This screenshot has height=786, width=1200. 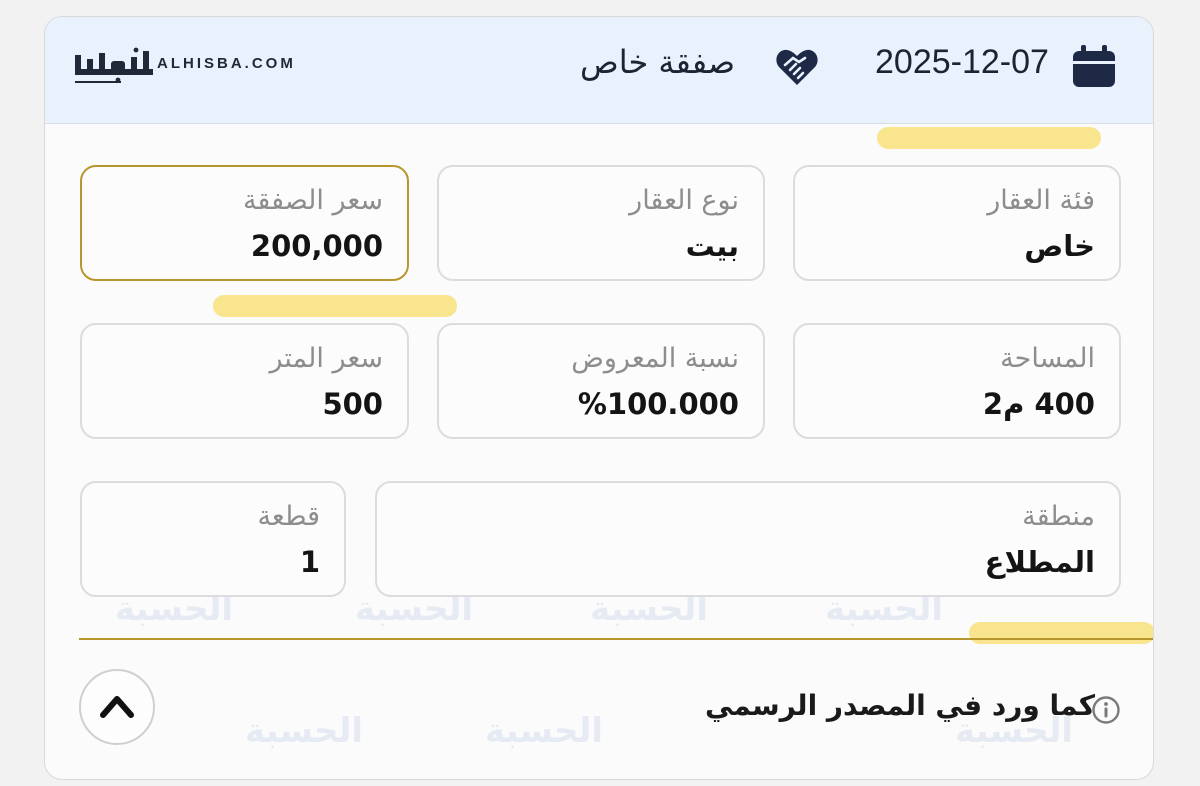 What do you see at coordinates (957, 381) in the screenshot?
I see `area-field: المساحة 400 م2` at bounding box center [957, 381].